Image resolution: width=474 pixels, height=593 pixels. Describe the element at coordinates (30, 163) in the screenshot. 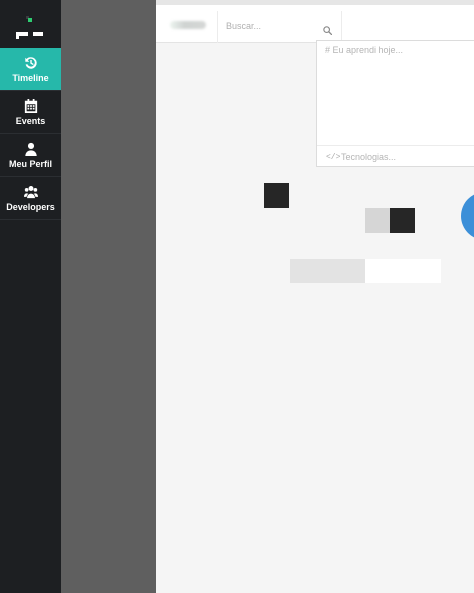

I see `sidebar-item-label: Meu Perfil` at that location.